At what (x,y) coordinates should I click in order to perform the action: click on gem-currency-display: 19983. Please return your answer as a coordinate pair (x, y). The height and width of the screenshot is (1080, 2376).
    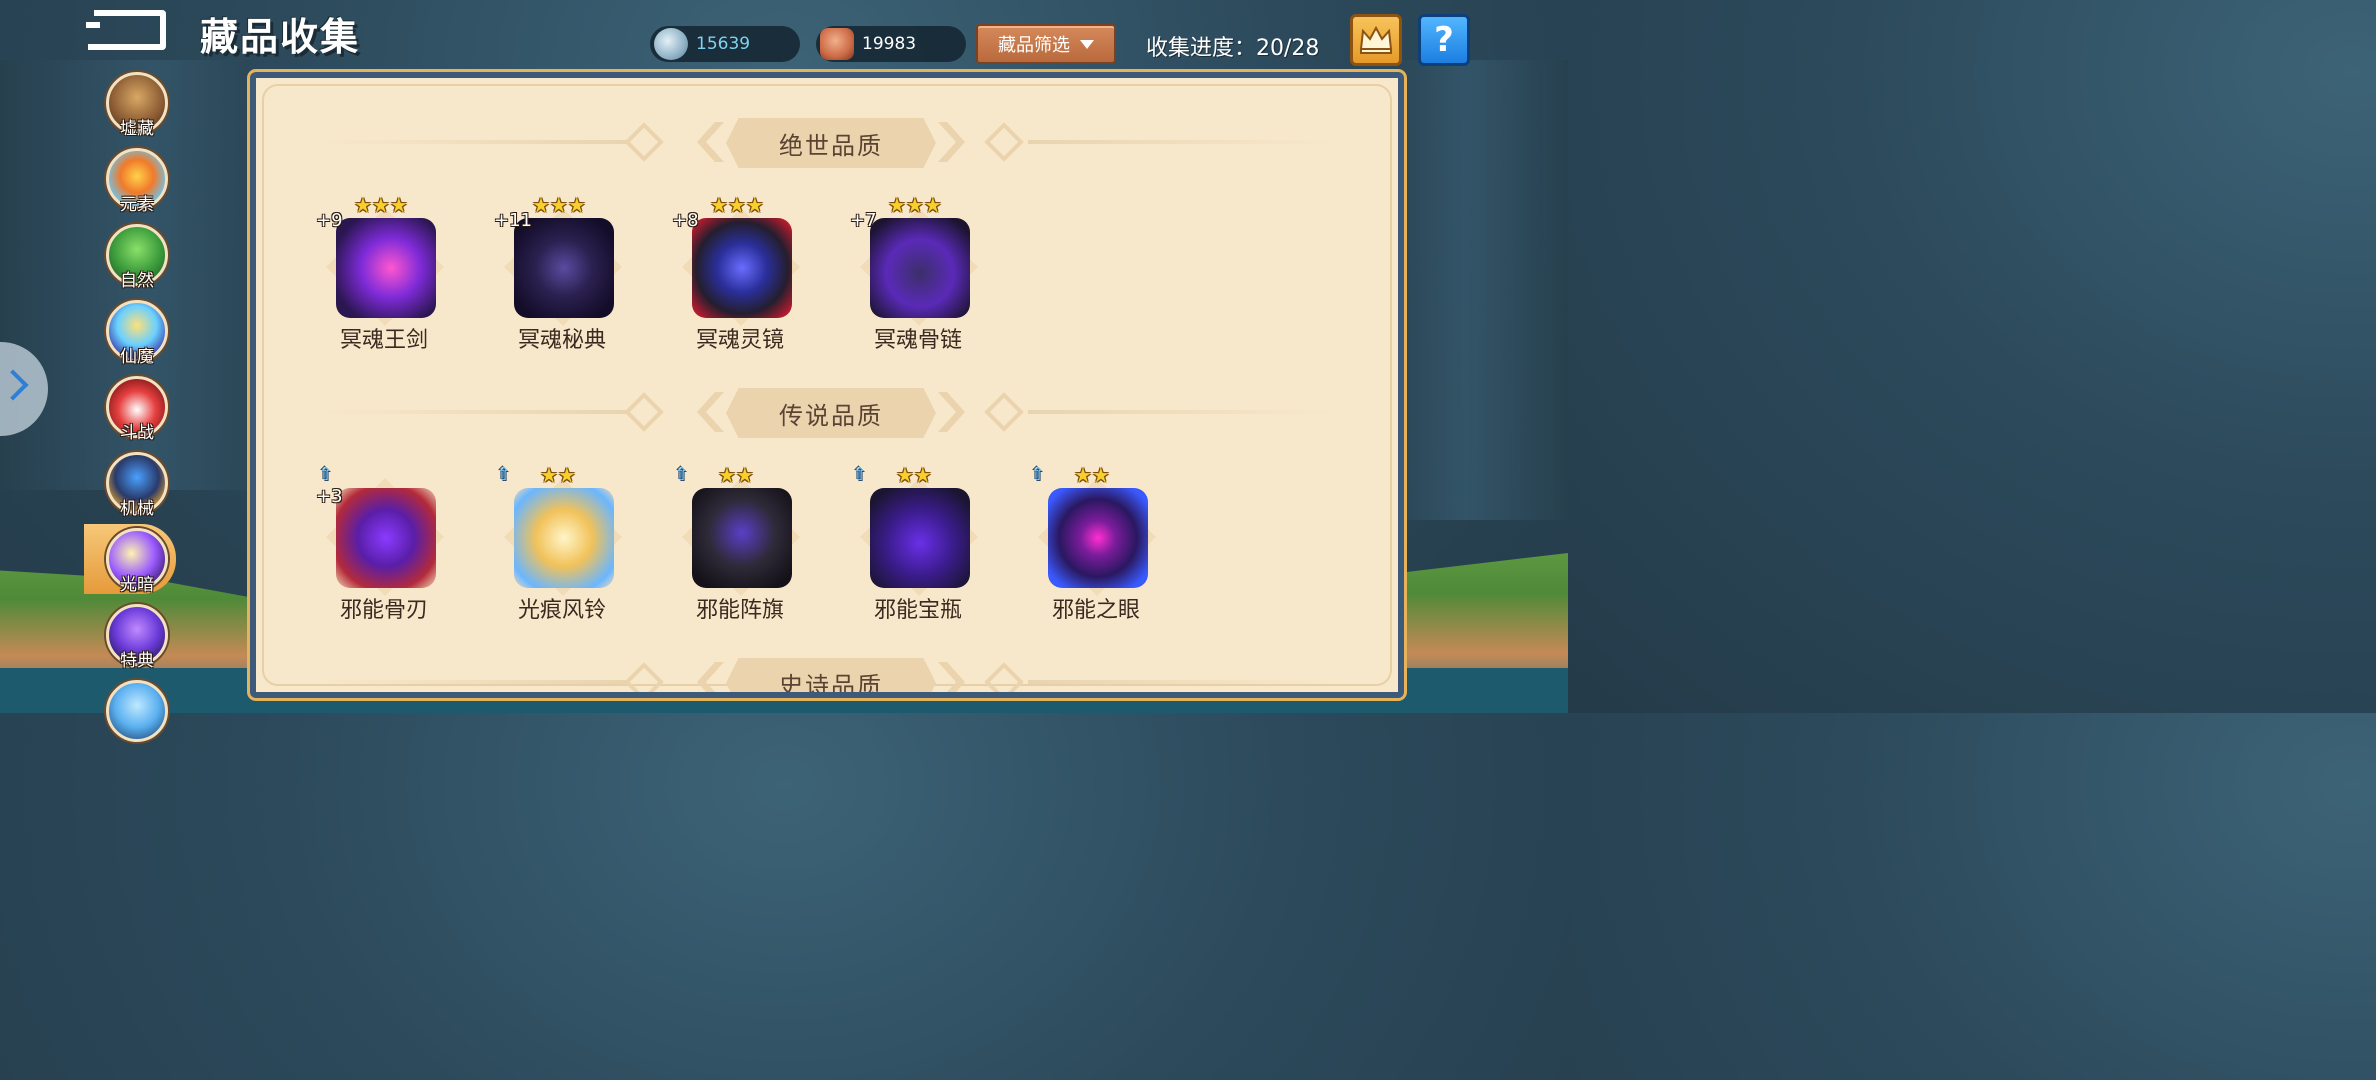
    Looking at the image, I should click on (891, 44).